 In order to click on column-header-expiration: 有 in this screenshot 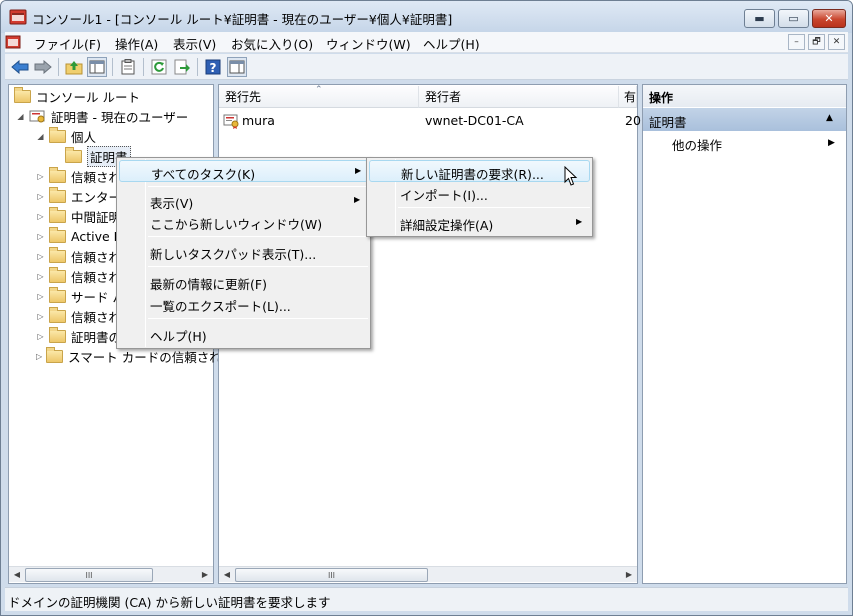, I will do `click(628, 97)`.